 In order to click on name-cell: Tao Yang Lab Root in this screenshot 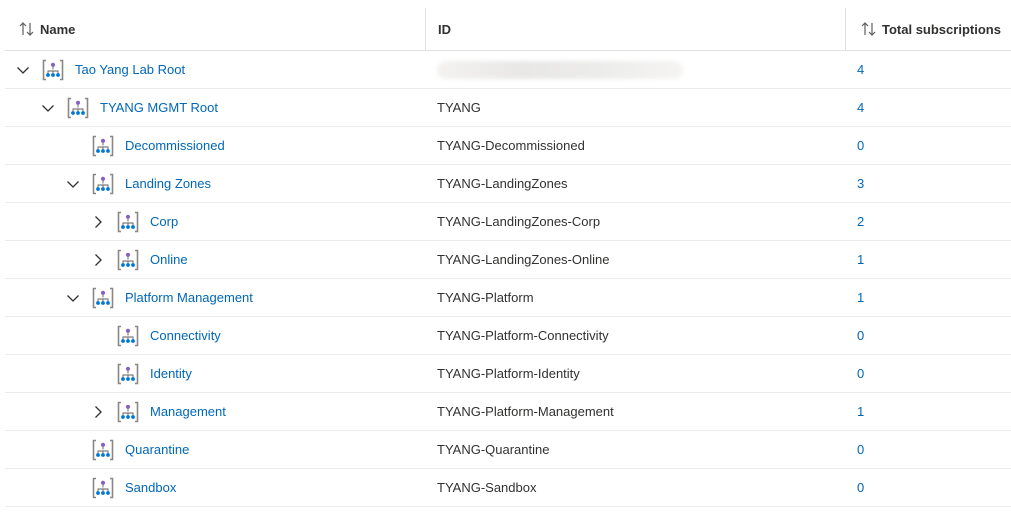, I will do `click(220, 69)`.